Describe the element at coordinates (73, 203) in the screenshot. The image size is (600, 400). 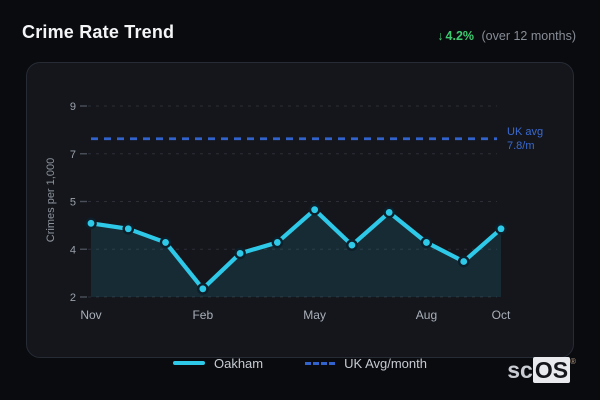
I see `y-tick-label: 5` at that location.